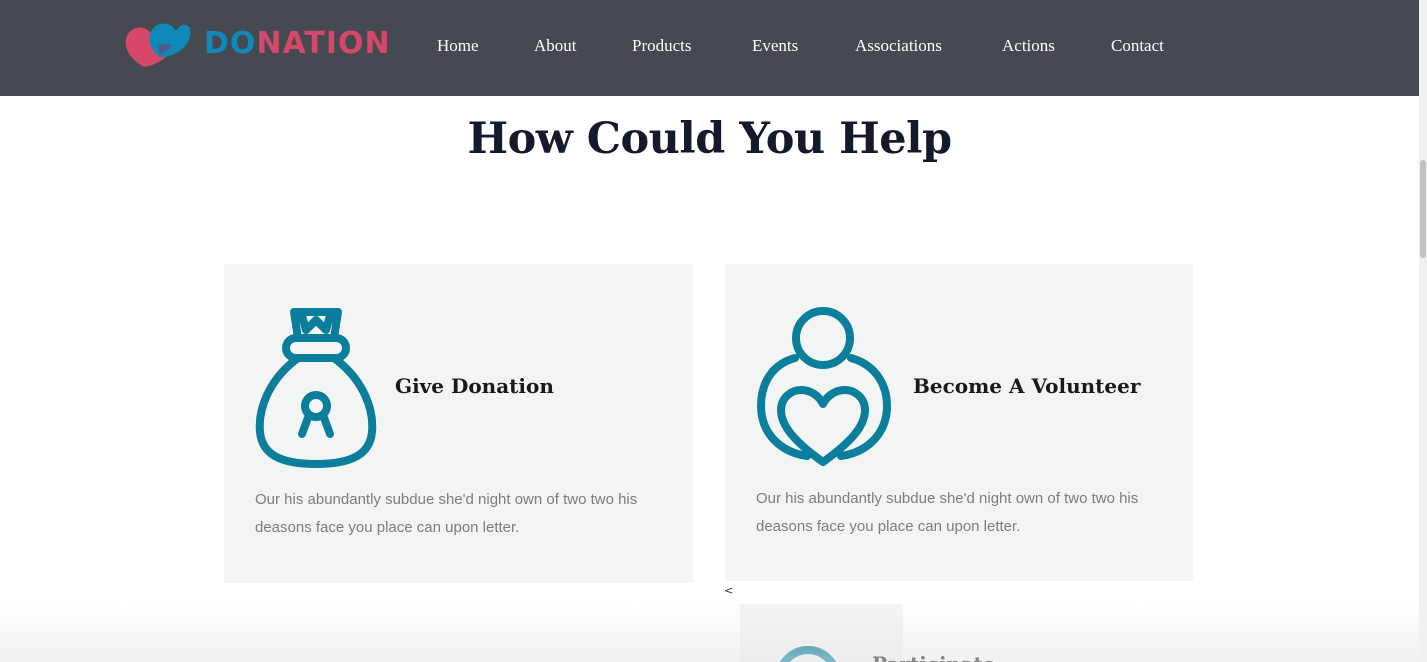 The image size is (1427, 662). I want to click on heart-logo-icon, so click(158, 45).